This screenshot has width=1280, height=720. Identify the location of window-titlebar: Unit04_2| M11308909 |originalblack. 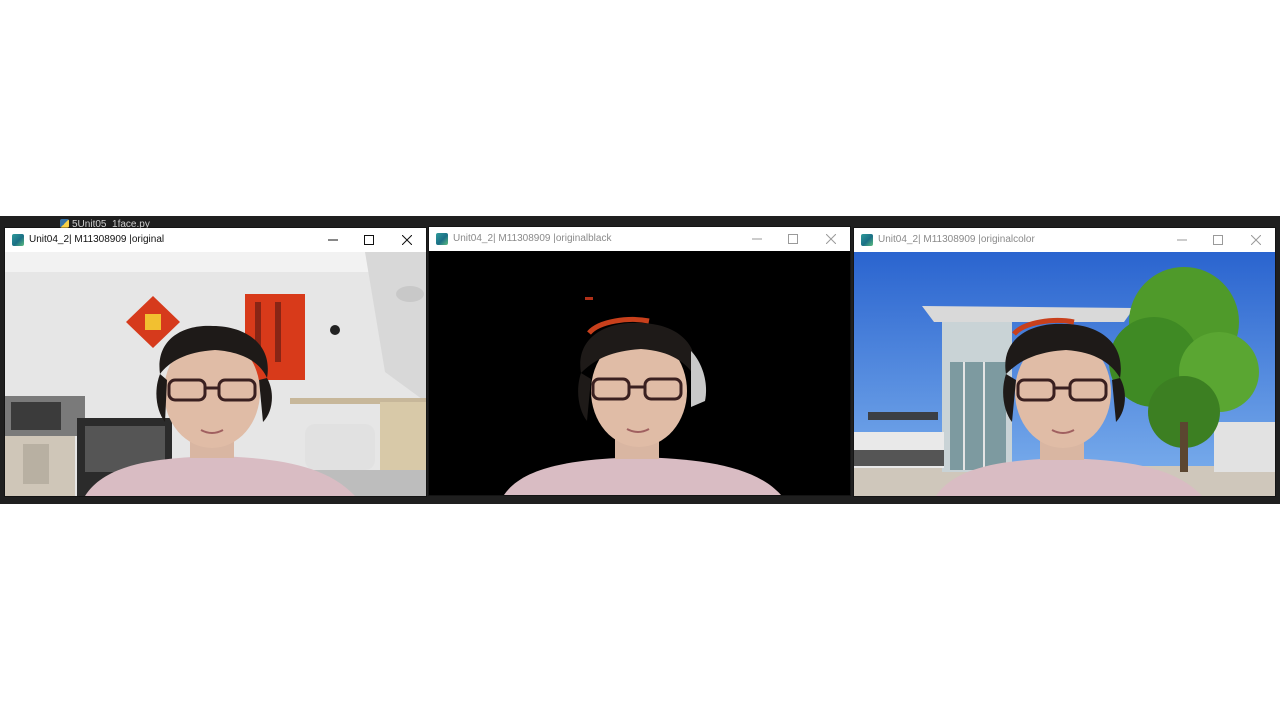
(639, 239).